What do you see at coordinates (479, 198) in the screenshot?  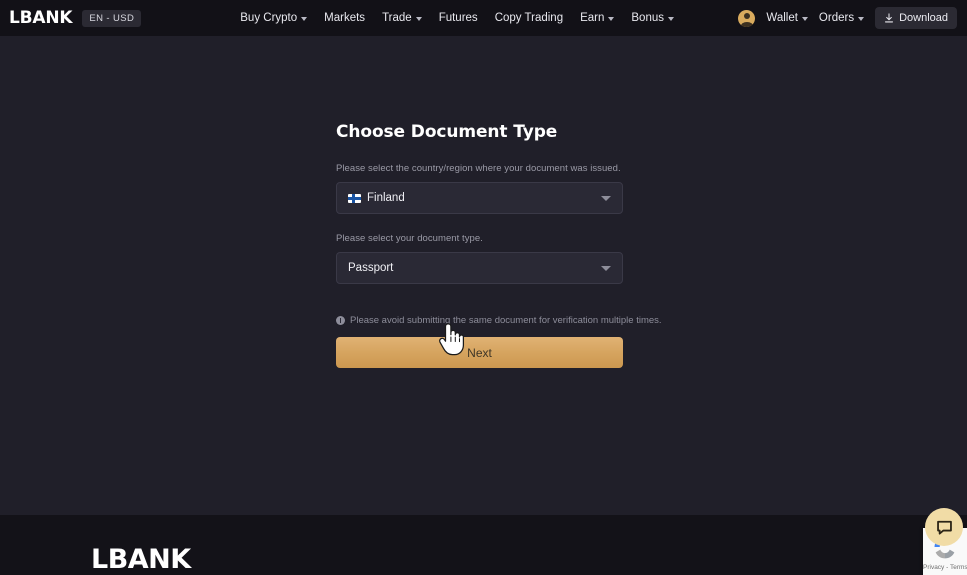 I see `country-region-select: Finland` at bounding box center [479, 198].